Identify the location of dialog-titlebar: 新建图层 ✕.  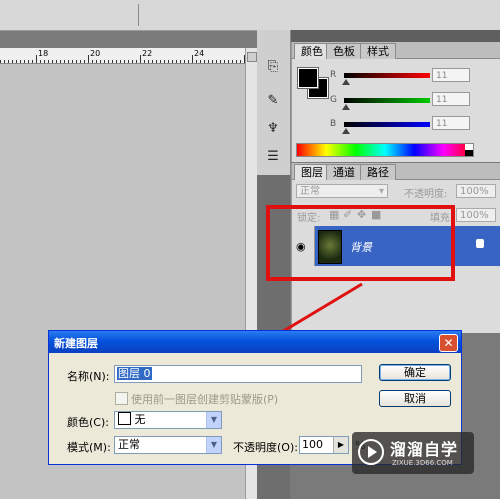
(255, 342).